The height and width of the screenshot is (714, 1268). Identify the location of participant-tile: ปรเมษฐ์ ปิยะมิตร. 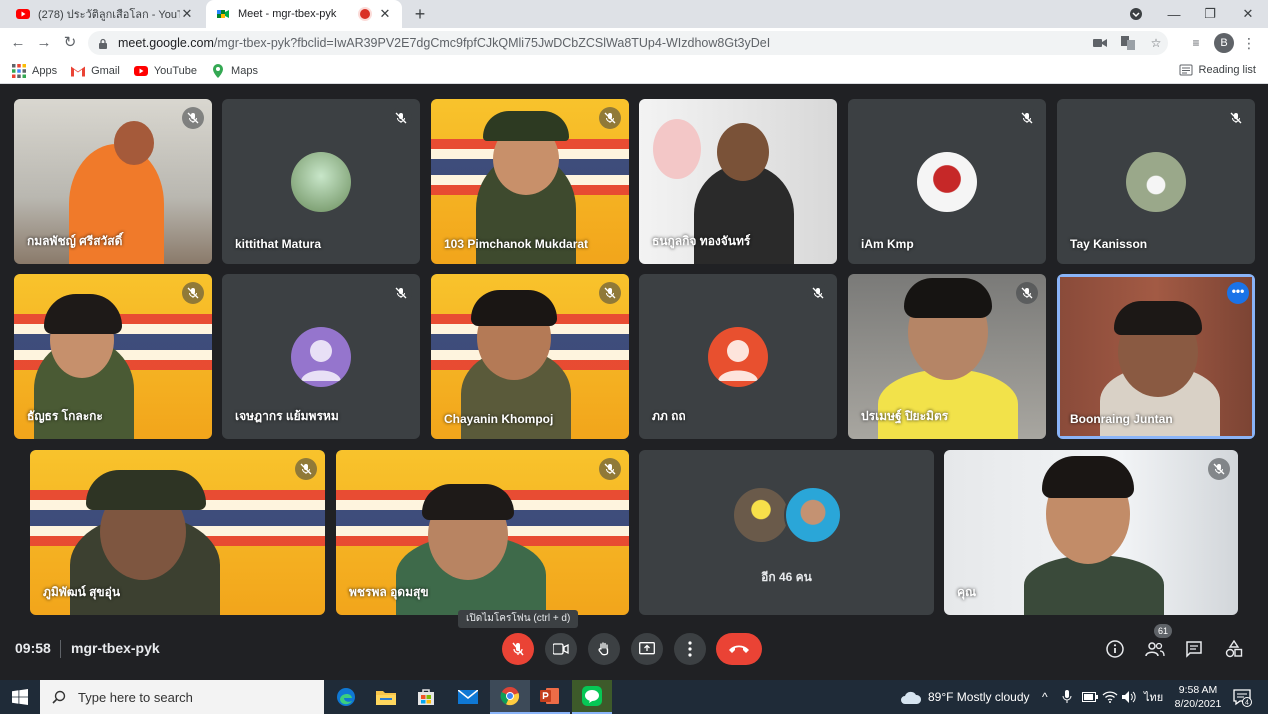
(947, 356).